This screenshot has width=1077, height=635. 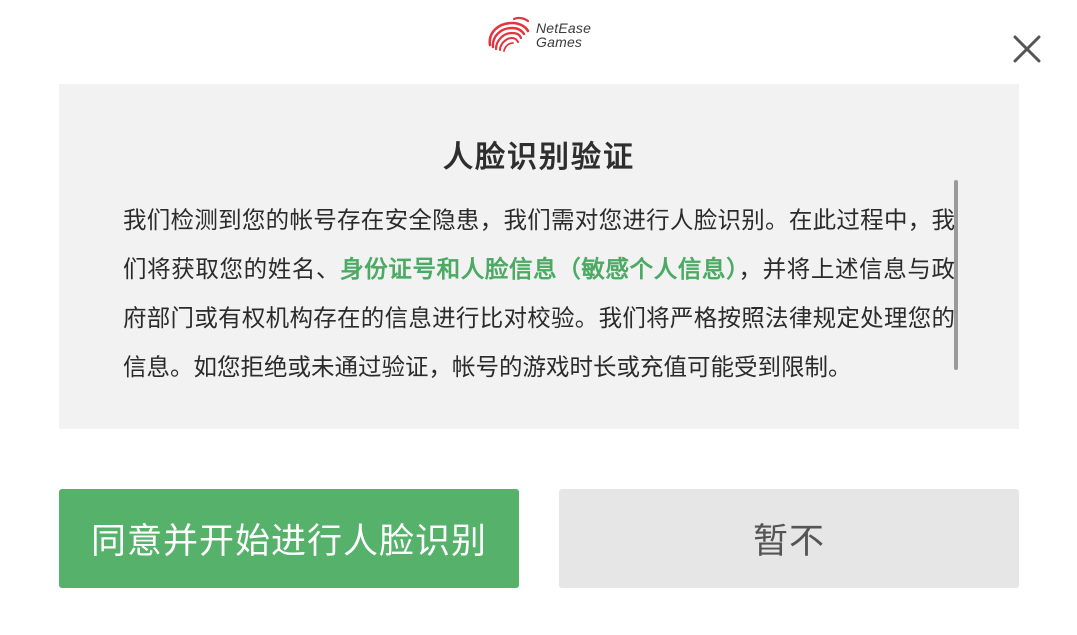 What do you see at coordinates (559, 42) in the screenshot?
I see `logo-text-games: Games` at bounding box center [559, 42].